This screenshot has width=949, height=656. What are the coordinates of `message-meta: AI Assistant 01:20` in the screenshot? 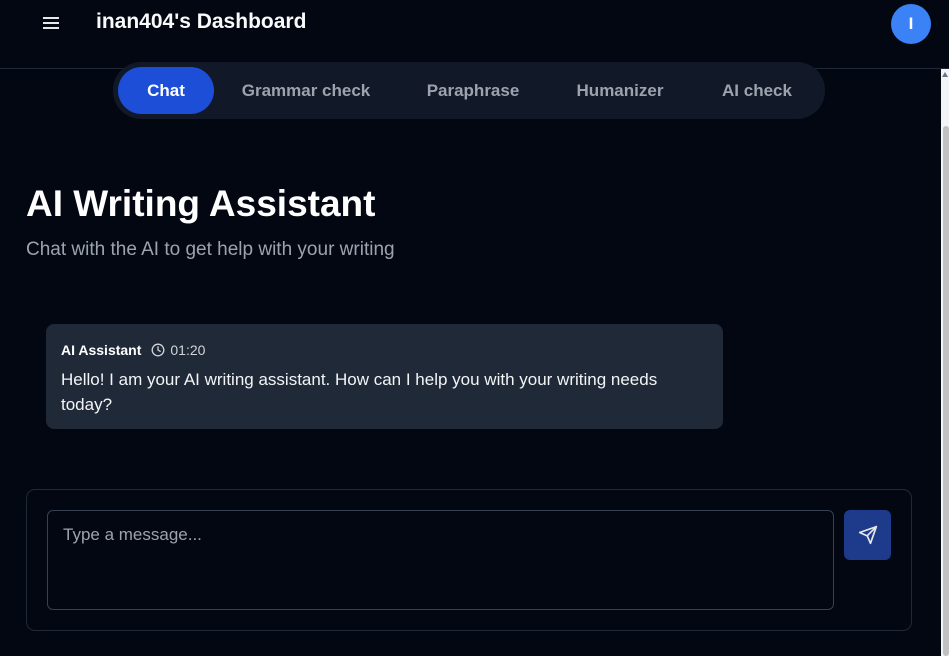 It's located at (384, 350).